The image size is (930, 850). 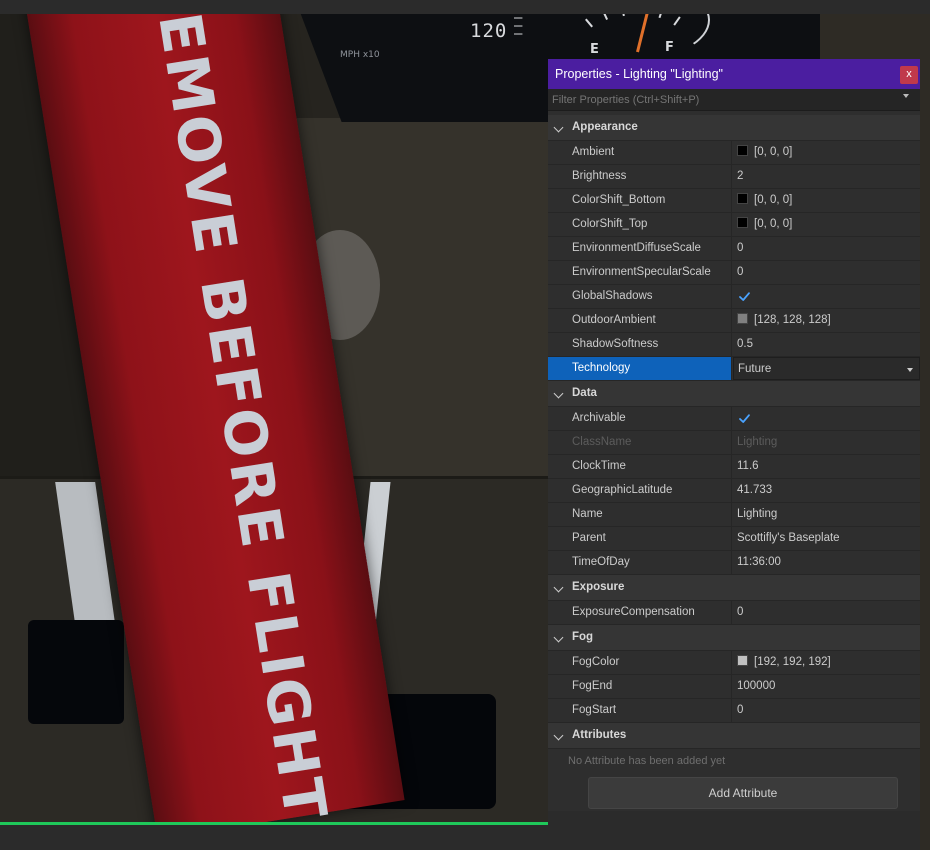 I want to click on property-row-brightness: Brightness 2, so click(x=734, y=177).